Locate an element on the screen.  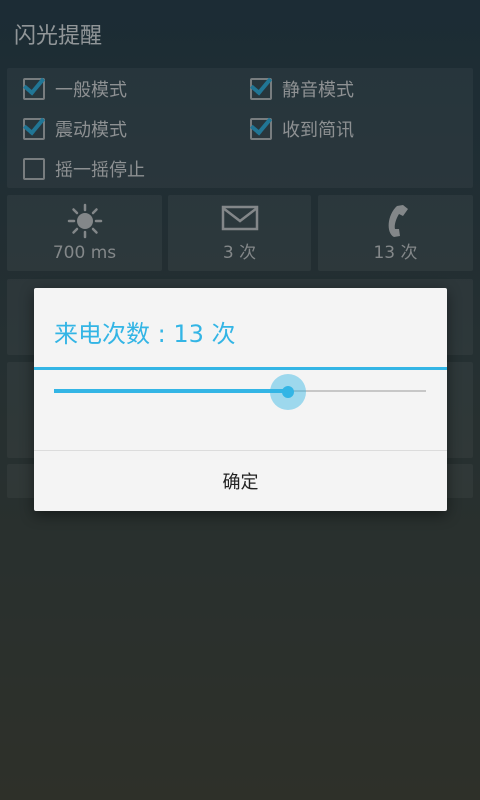
slider-thumb is located at coordinates (288, 392).